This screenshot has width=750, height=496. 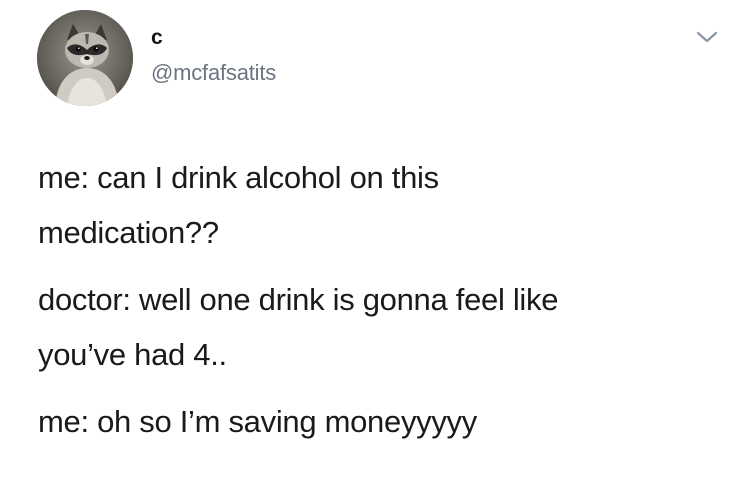 I want to click on user-handle: @mcfafsatits, so click(x=213, y=73).